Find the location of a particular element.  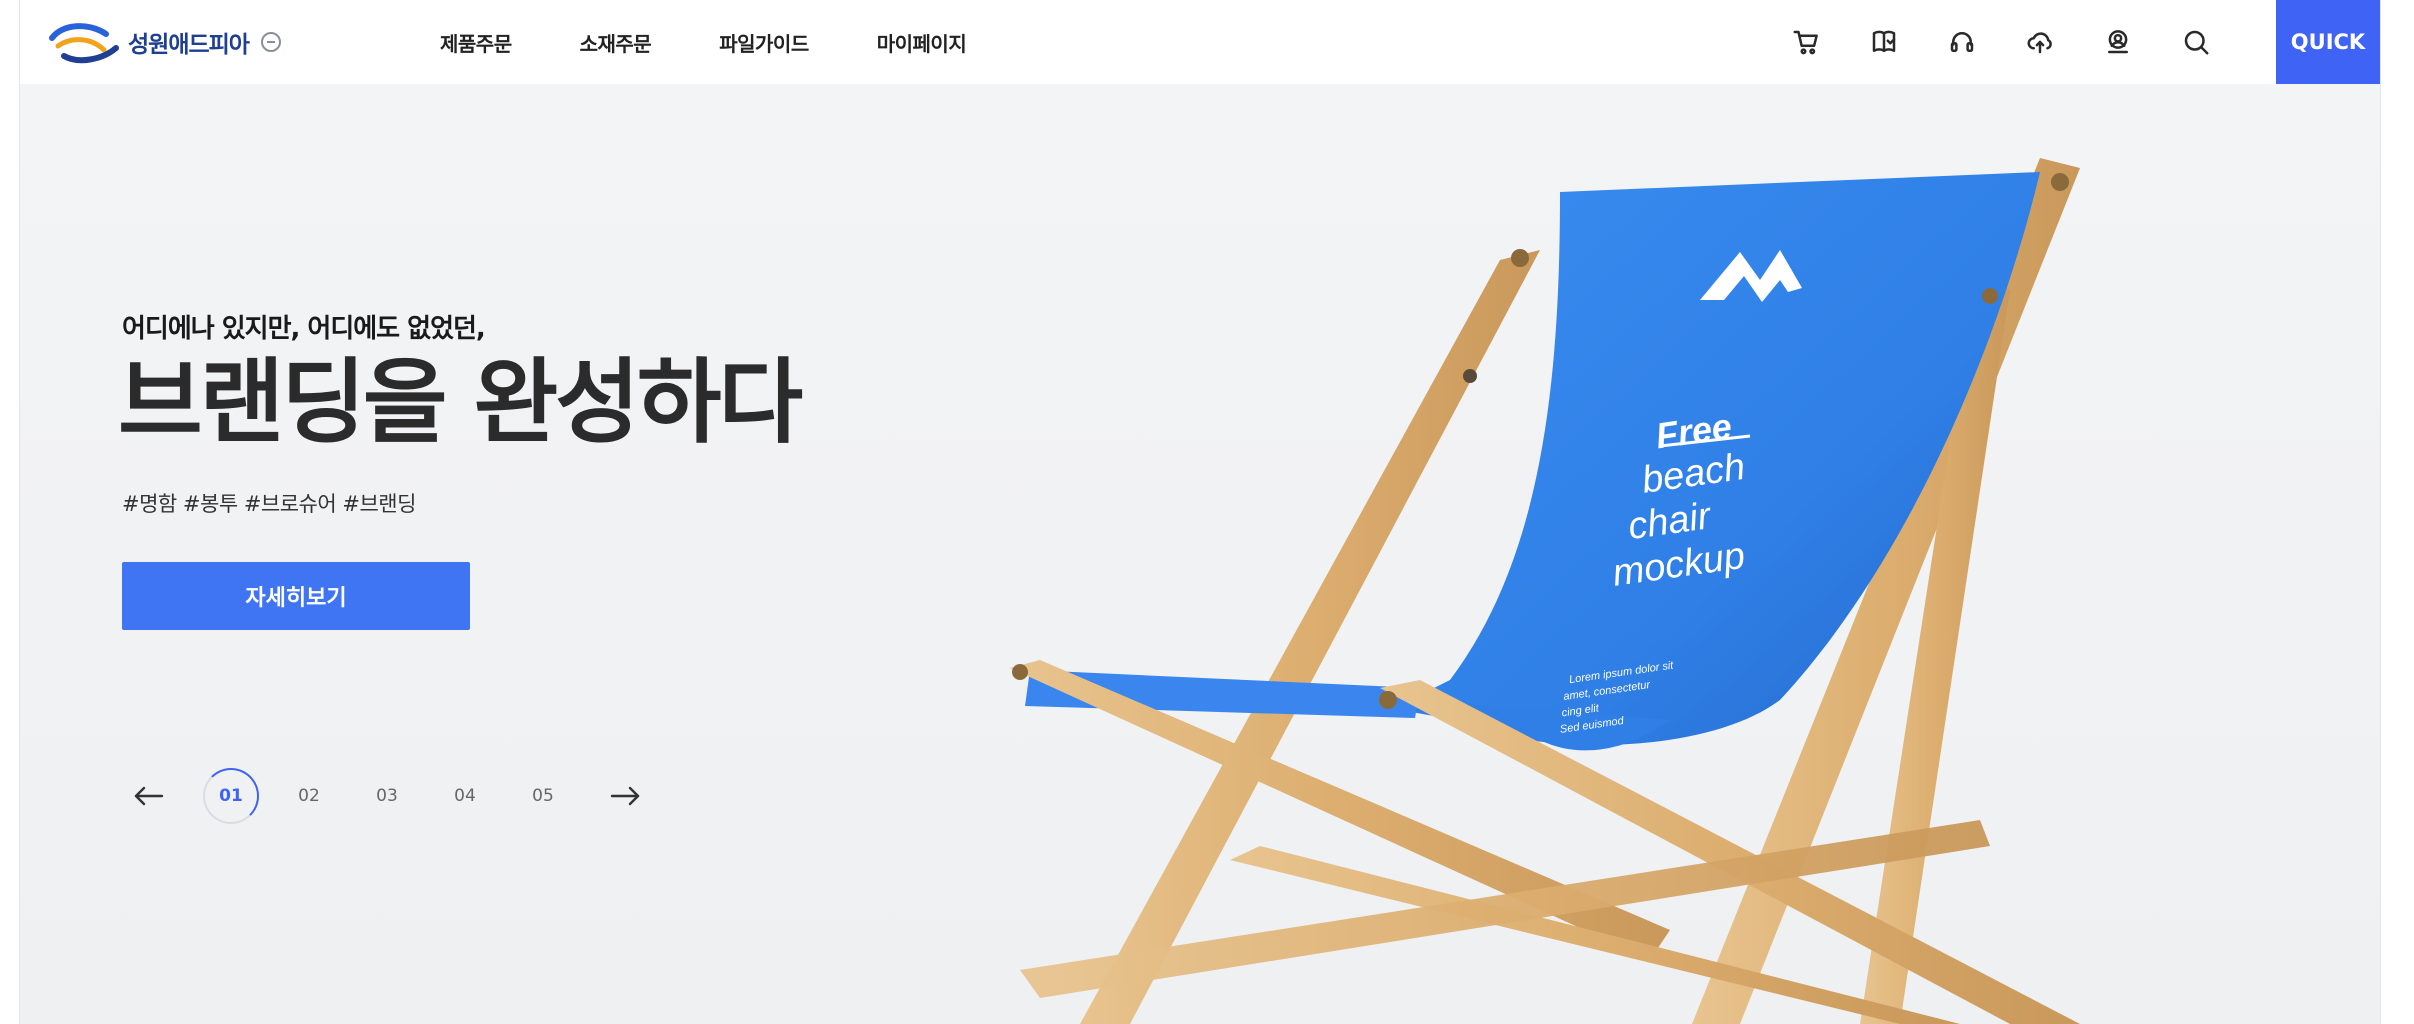

nav-item-my-page: 마이페이지 is located at coordinates (922, 42).